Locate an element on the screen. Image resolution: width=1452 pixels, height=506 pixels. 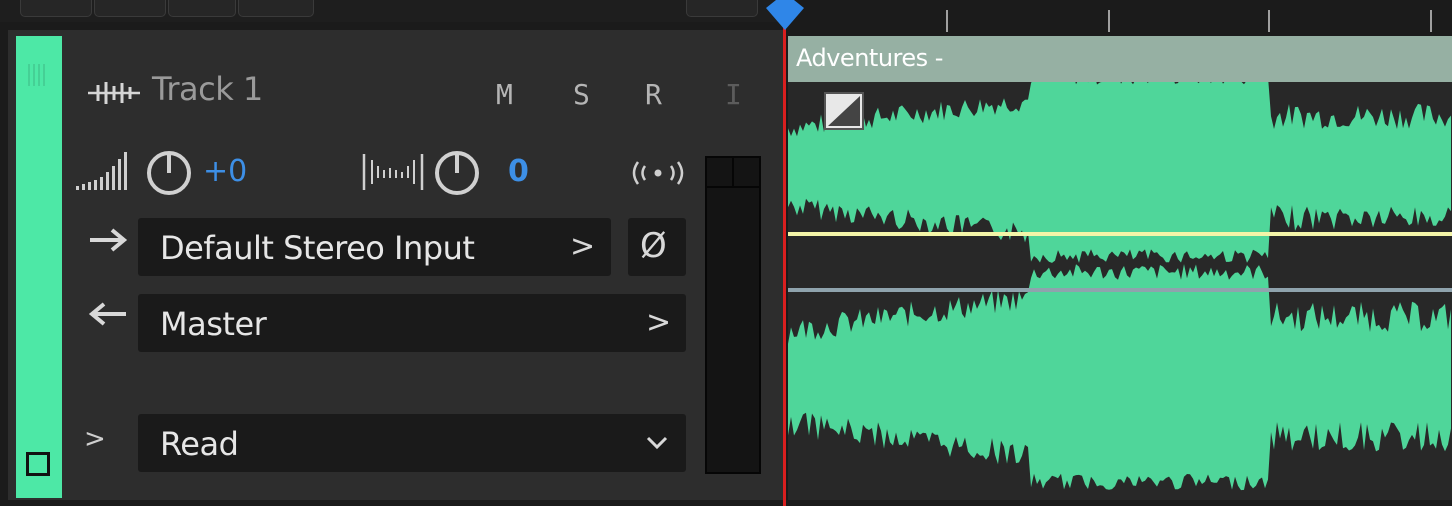
phase-invert-button: Ø is located at coordinates (657, 247).